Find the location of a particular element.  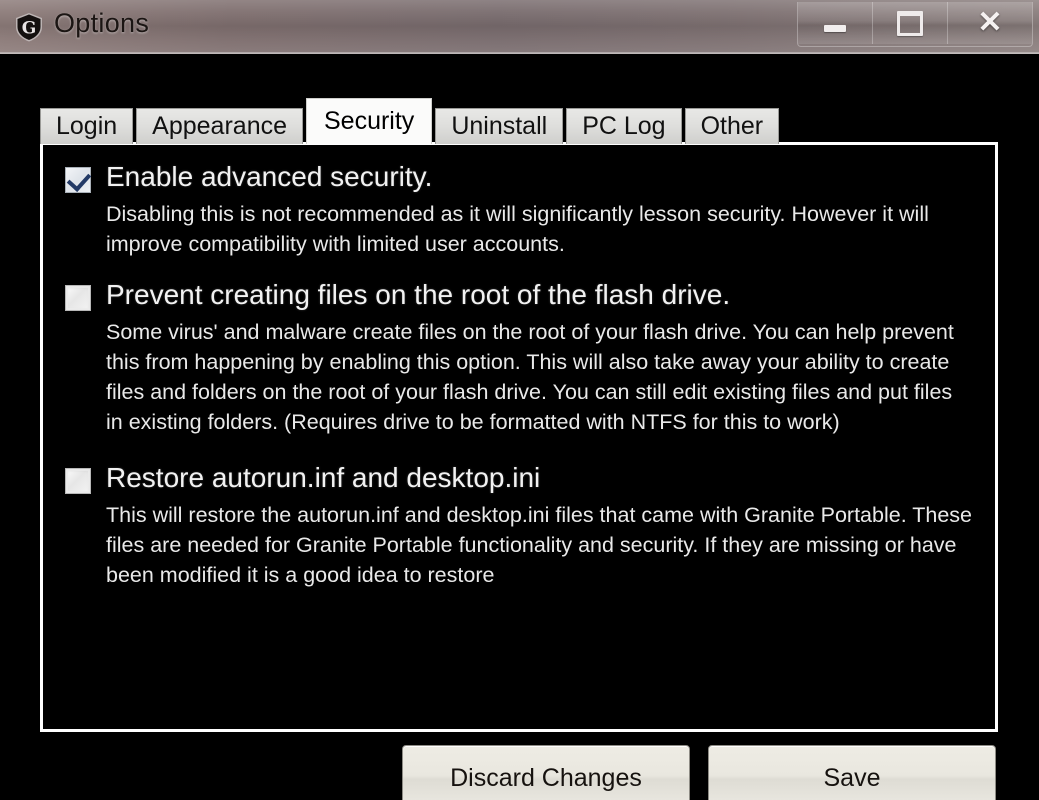

tab-label: Appearance is located at coordinates (219, 126).